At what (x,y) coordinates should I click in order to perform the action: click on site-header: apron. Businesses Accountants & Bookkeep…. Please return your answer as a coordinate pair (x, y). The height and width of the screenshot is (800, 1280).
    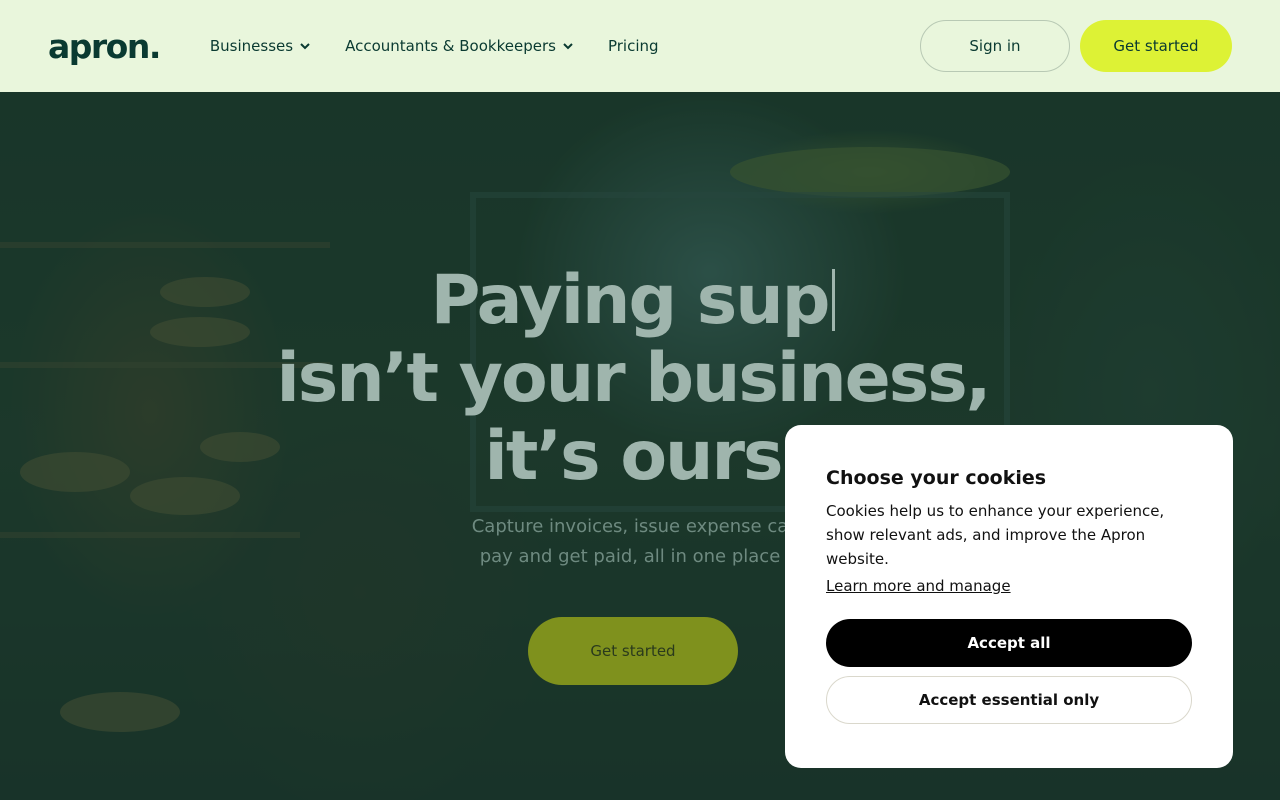
    Looking at the image, I should click on (640, 46).